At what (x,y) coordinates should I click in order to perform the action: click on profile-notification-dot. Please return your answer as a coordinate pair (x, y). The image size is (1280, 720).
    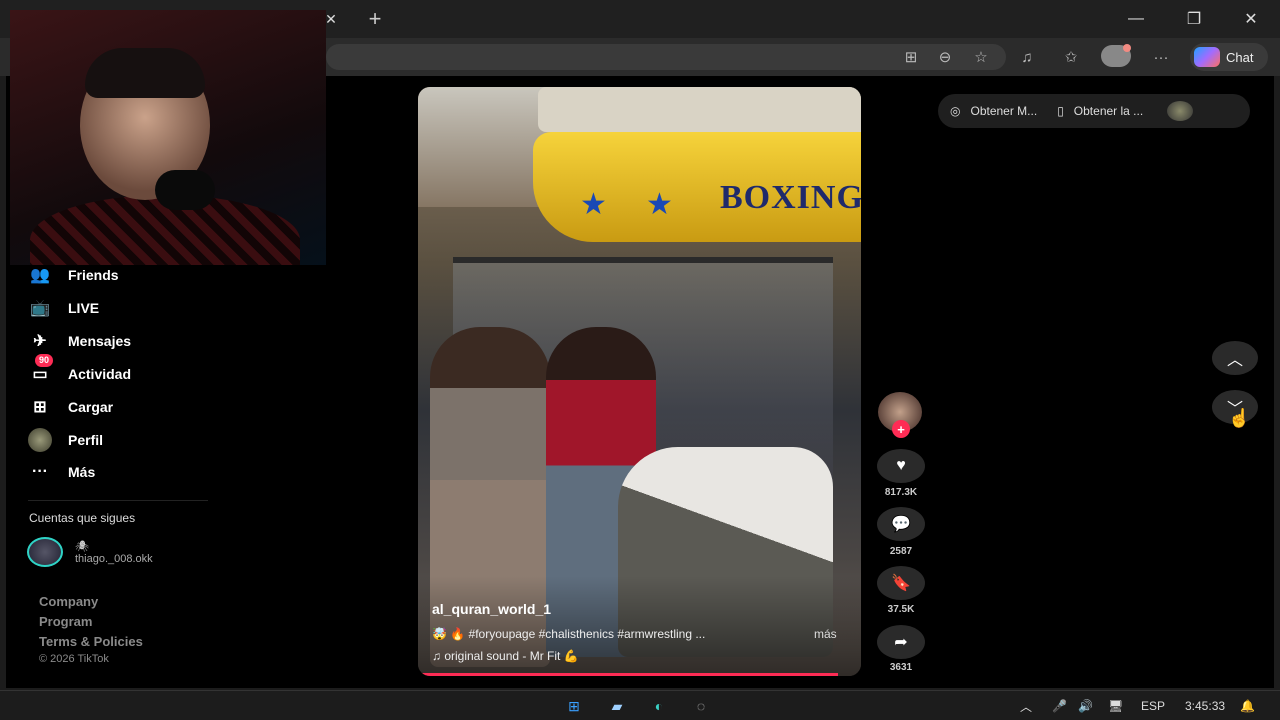
    Looking at the image, I should click on (1127, 48).